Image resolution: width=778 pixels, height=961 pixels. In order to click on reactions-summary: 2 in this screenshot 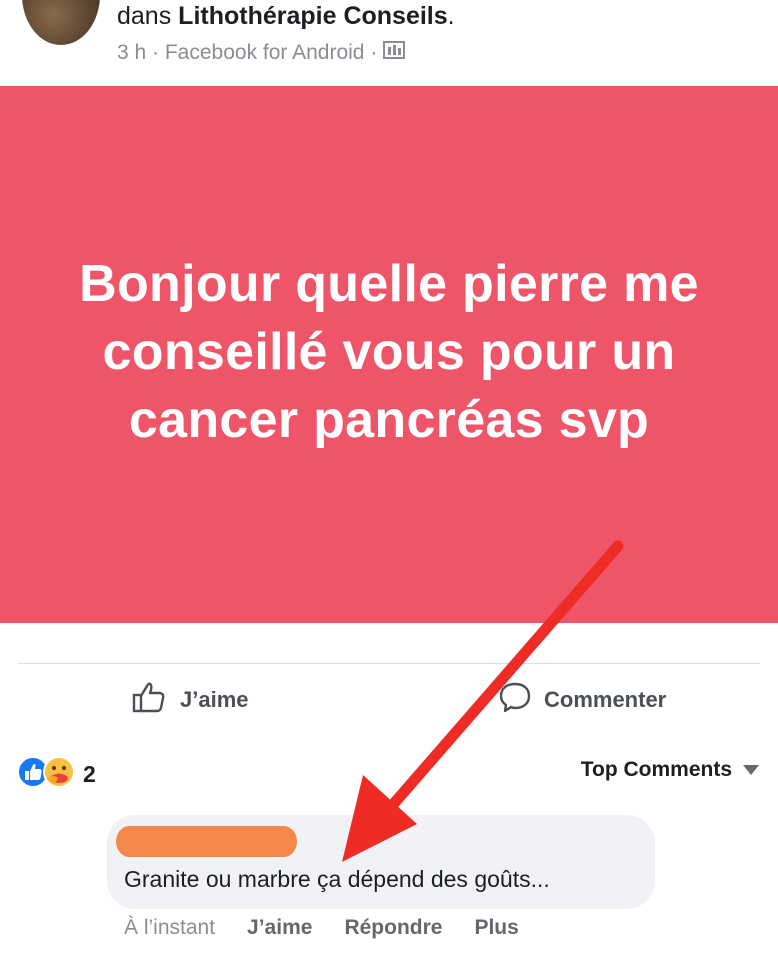, I will do `click(56, 774)`.